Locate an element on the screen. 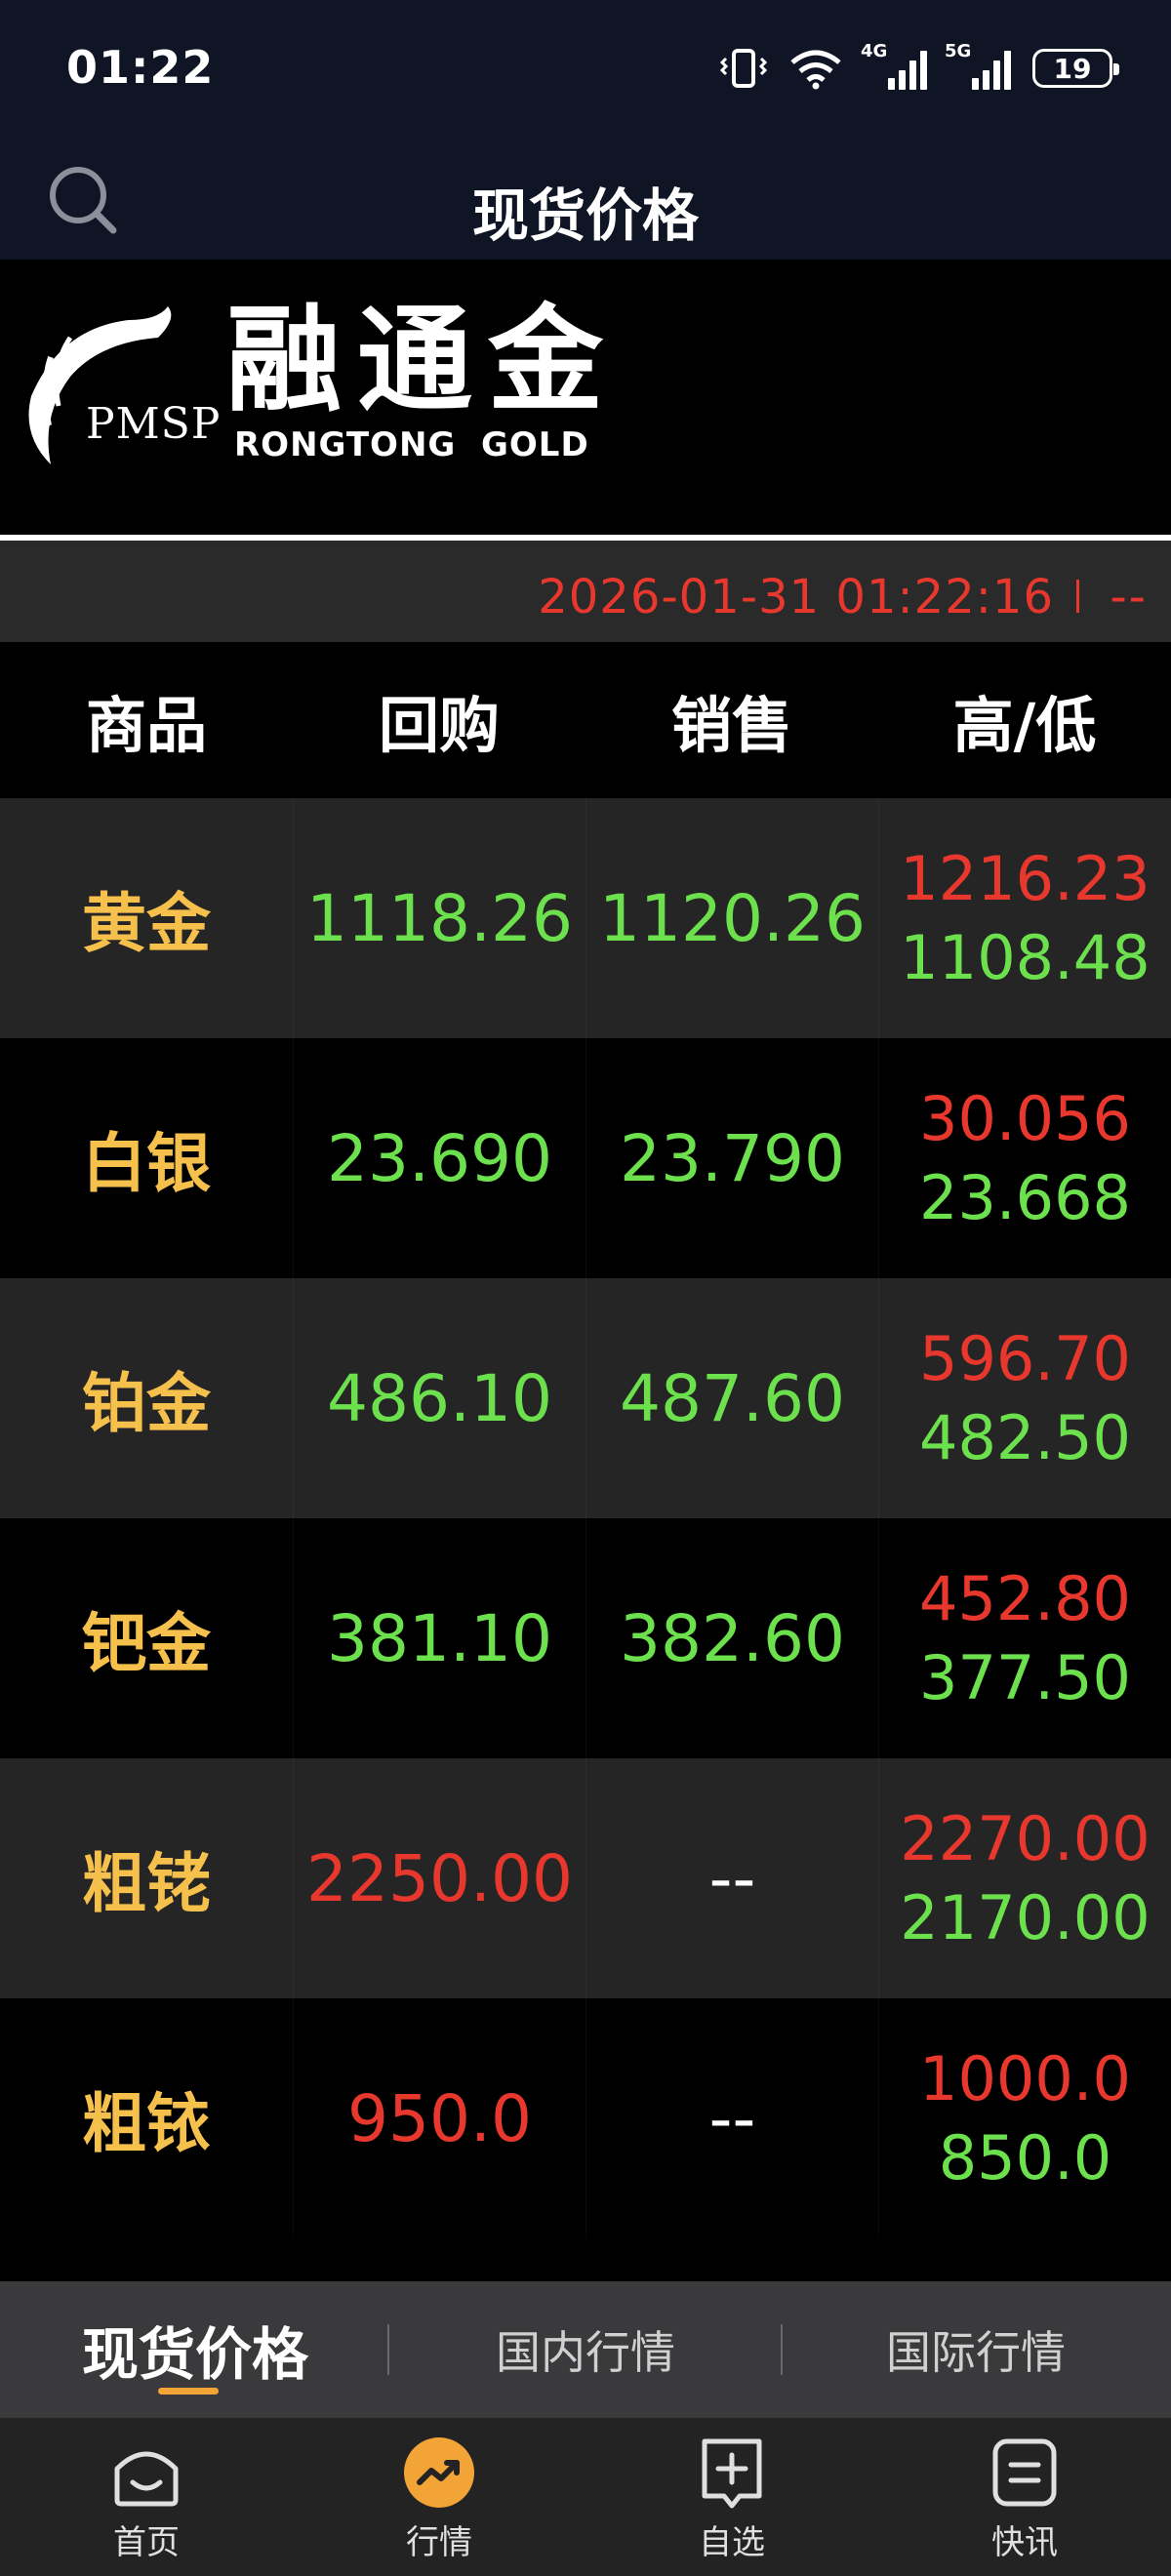 This screenshot has width=1171, height=2576. status-bar: 01:22 4G 5G 19 is located at coordinates (585, 68).